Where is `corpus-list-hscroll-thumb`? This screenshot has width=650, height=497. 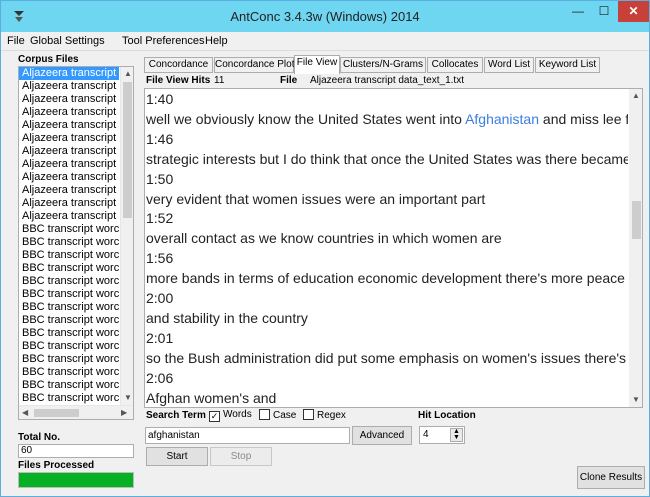
corpus-list-hscroll-thumb is located at coordinates (56, 413).